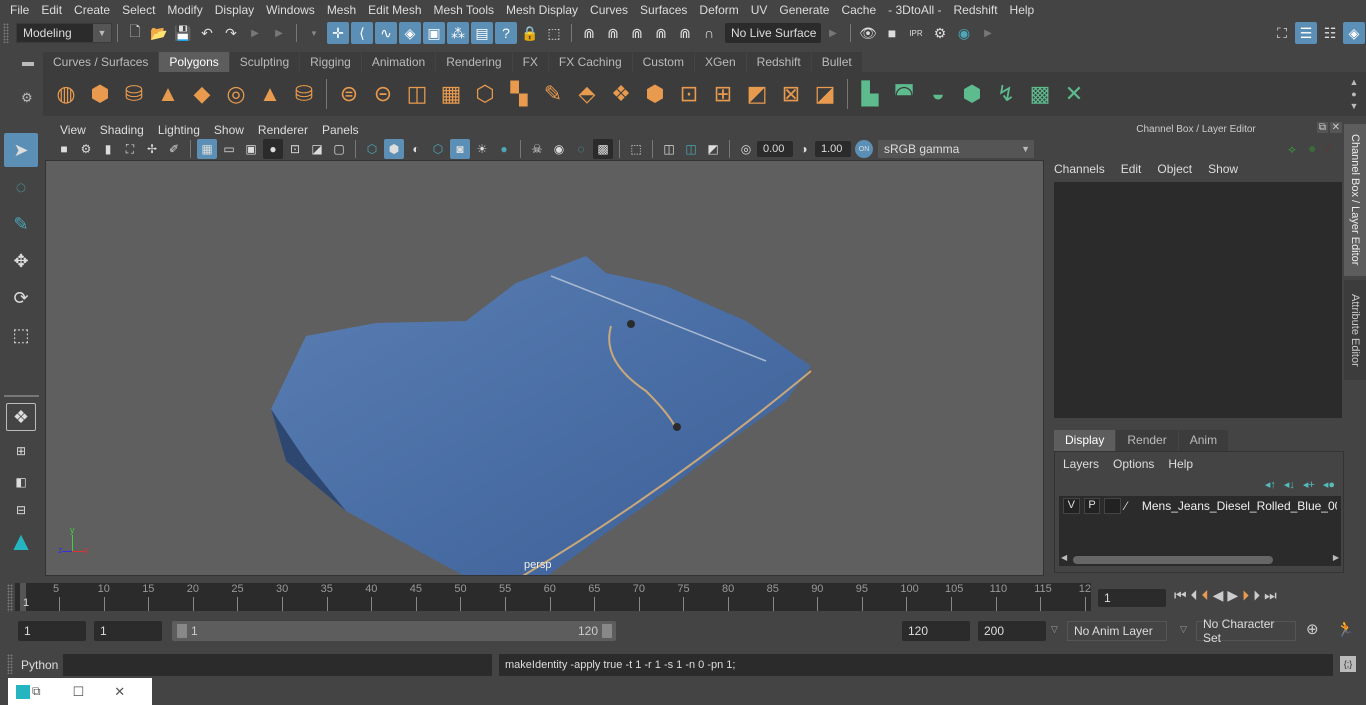 The width and height of the screenshot is (1366, 705). What do you see at coordinates (1074, 94) in the screenshot?
I see `uv-layout-icon: ✕` at bounding box center [1074, 94].